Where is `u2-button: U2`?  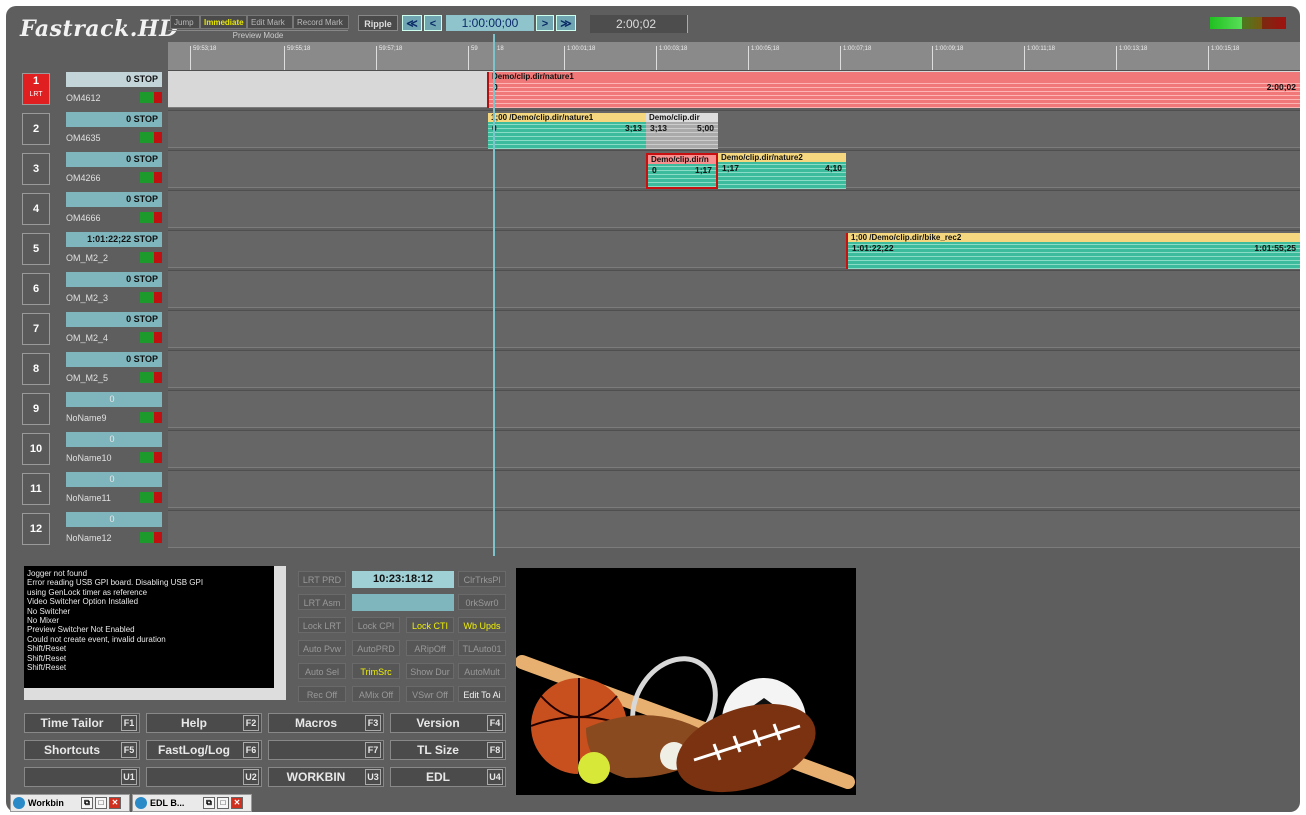
u2-button: U2 is located at coordinates (204, 777).